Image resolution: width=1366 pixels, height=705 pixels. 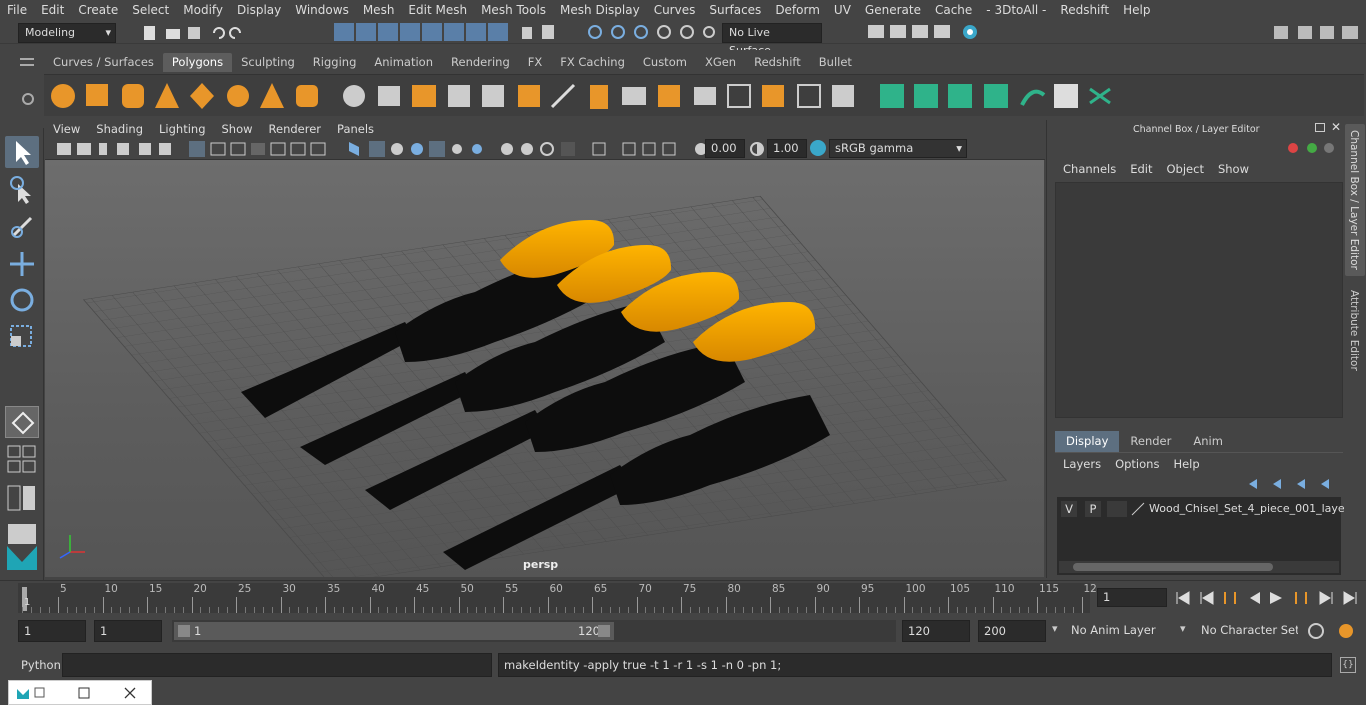 What do you see at coordinates (842, 10) in the screenshot?
I see `menu-uv: UV` at bounding box center [842, 10].